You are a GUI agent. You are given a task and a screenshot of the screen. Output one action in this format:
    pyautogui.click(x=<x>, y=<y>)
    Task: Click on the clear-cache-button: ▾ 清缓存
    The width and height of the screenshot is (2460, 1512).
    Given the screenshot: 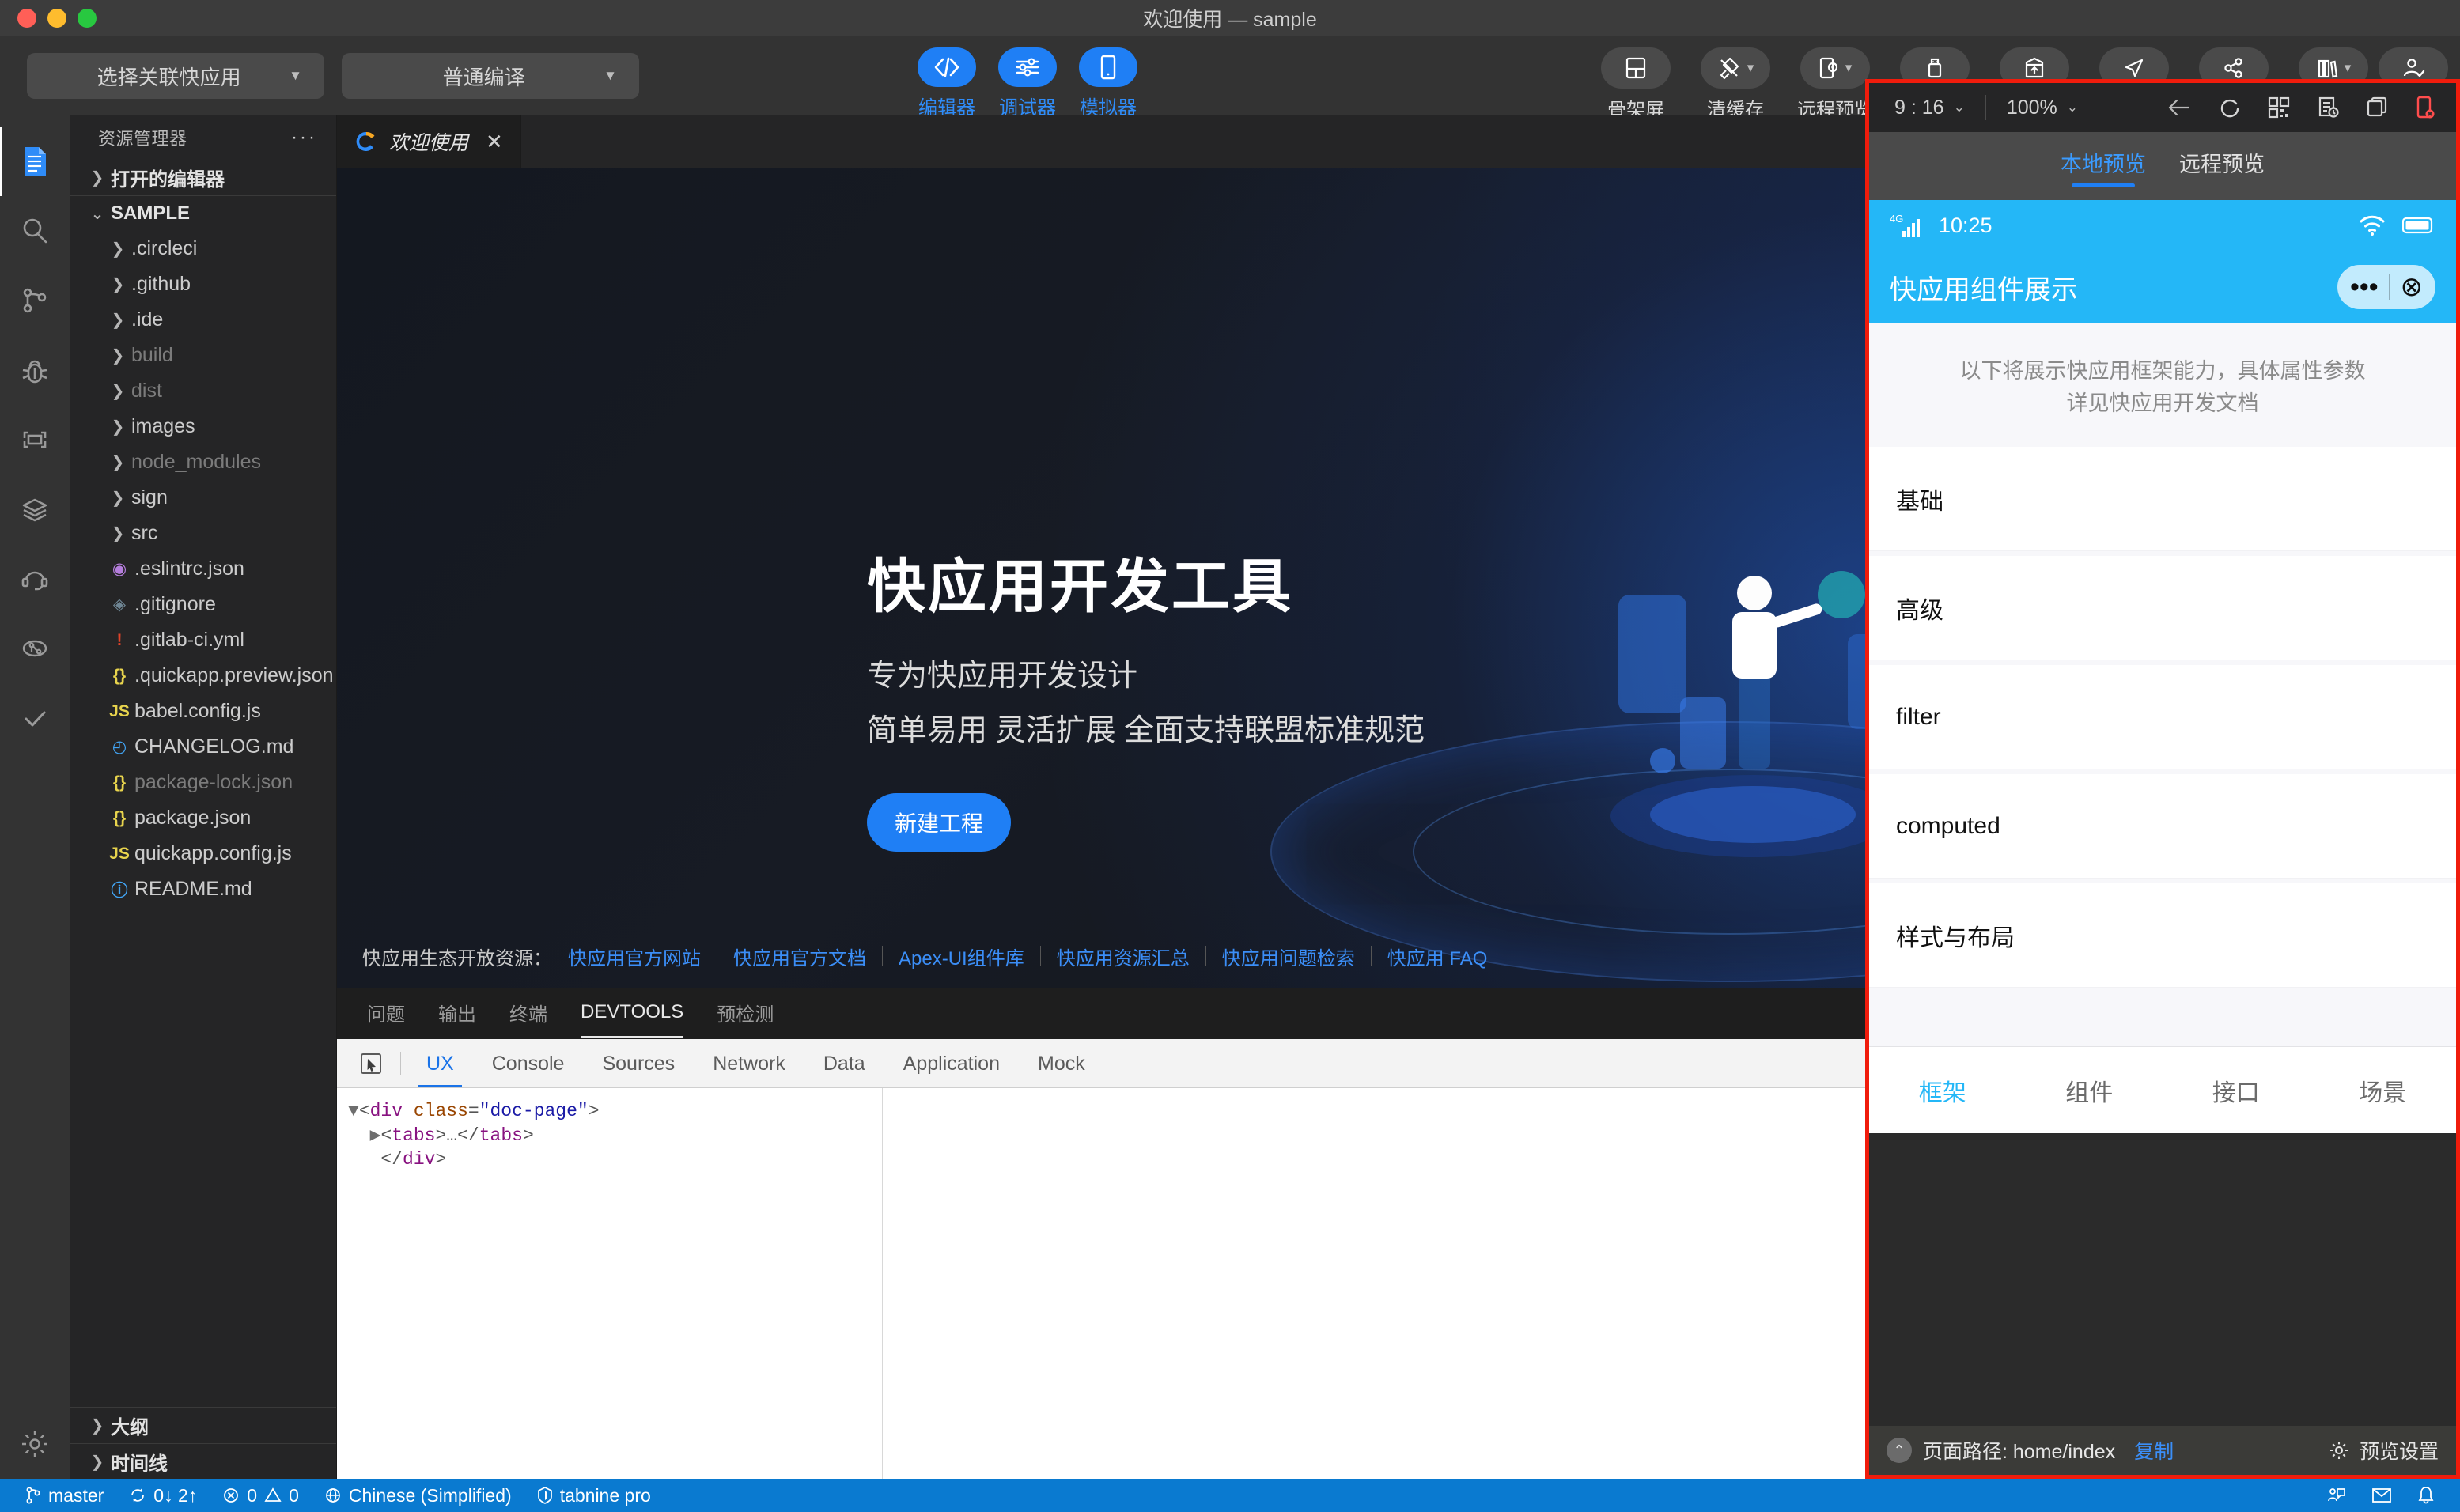 What is the action you would take?
    pyautogui.click(x=1735, y=85)
    